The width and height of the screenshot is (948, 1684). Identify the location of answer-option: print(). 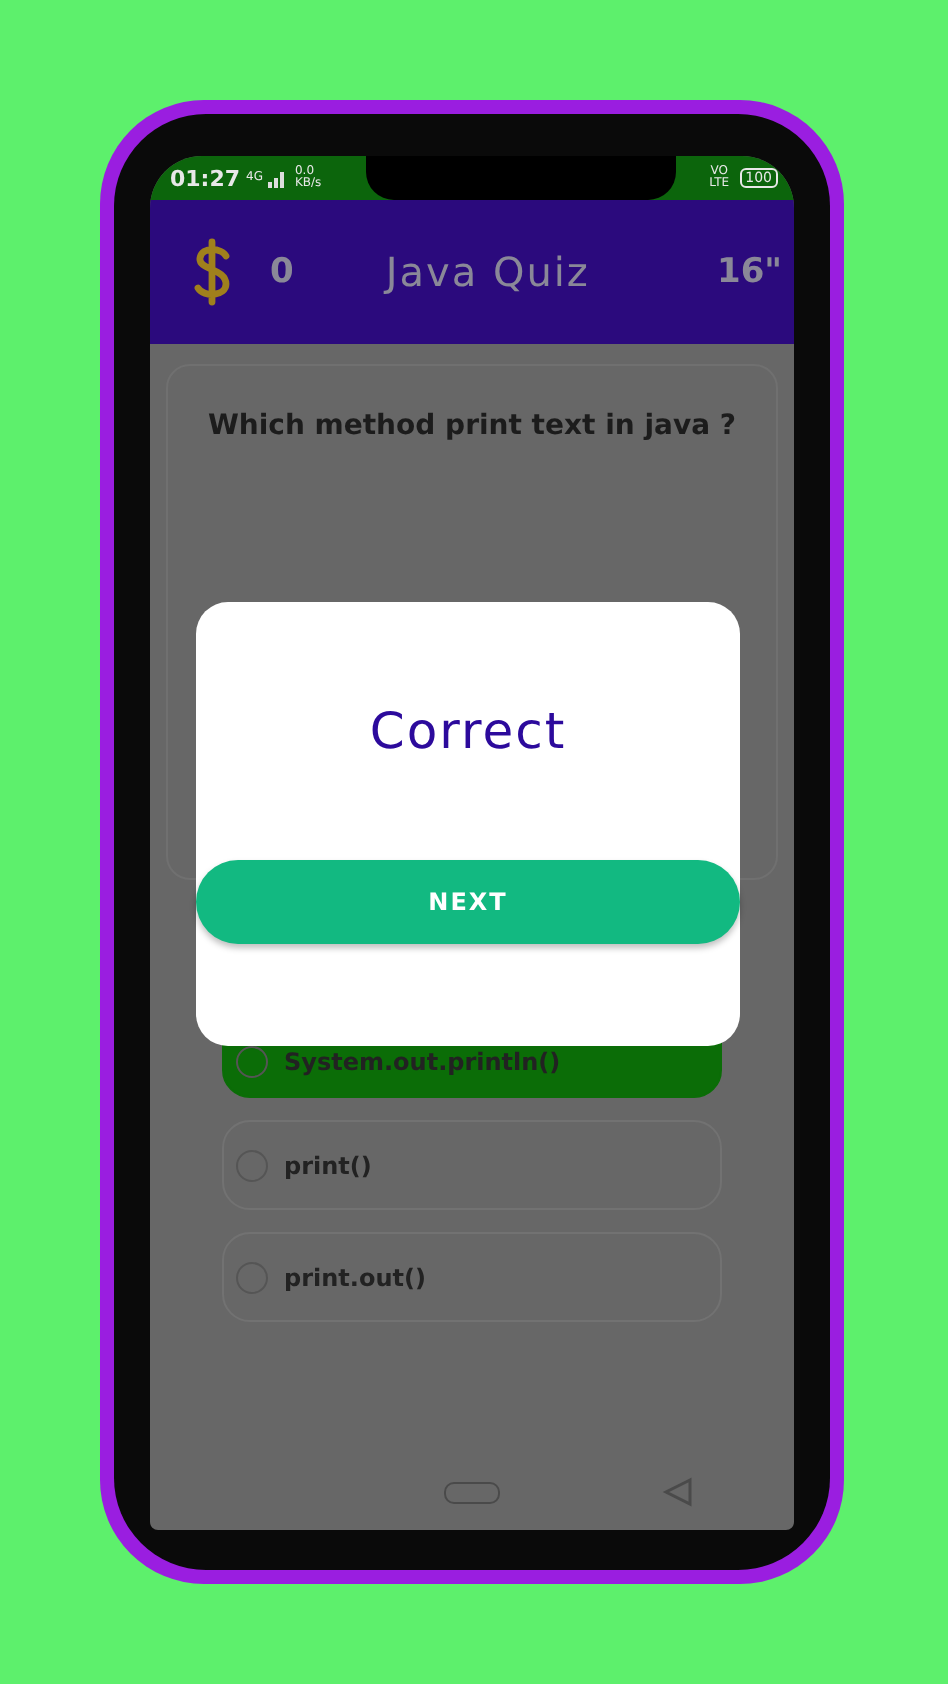
(472, 1165).